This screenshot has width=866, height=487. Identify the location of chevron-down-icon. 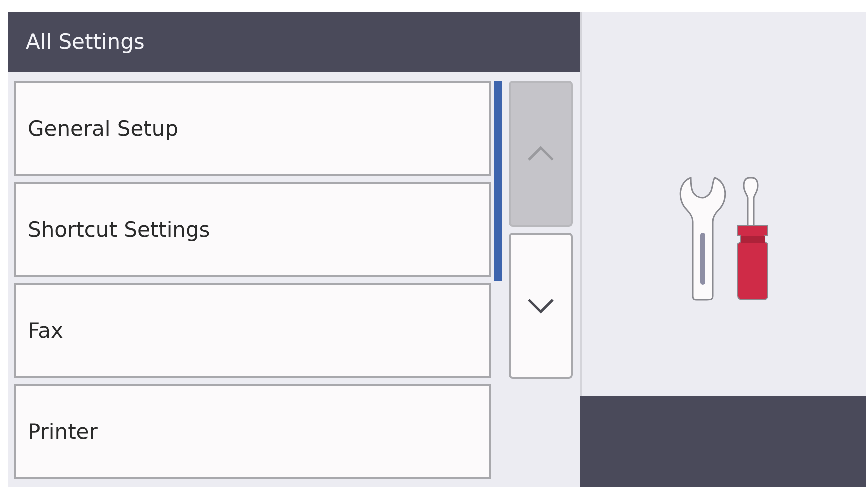
(541, 306).